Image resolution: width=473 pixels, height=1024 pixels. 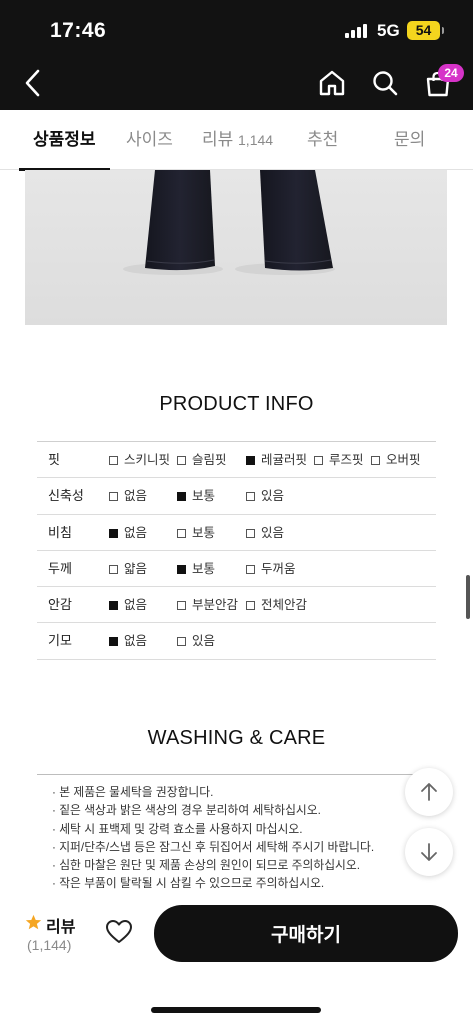 I want to click on home-button, so click(x=332, y=83).